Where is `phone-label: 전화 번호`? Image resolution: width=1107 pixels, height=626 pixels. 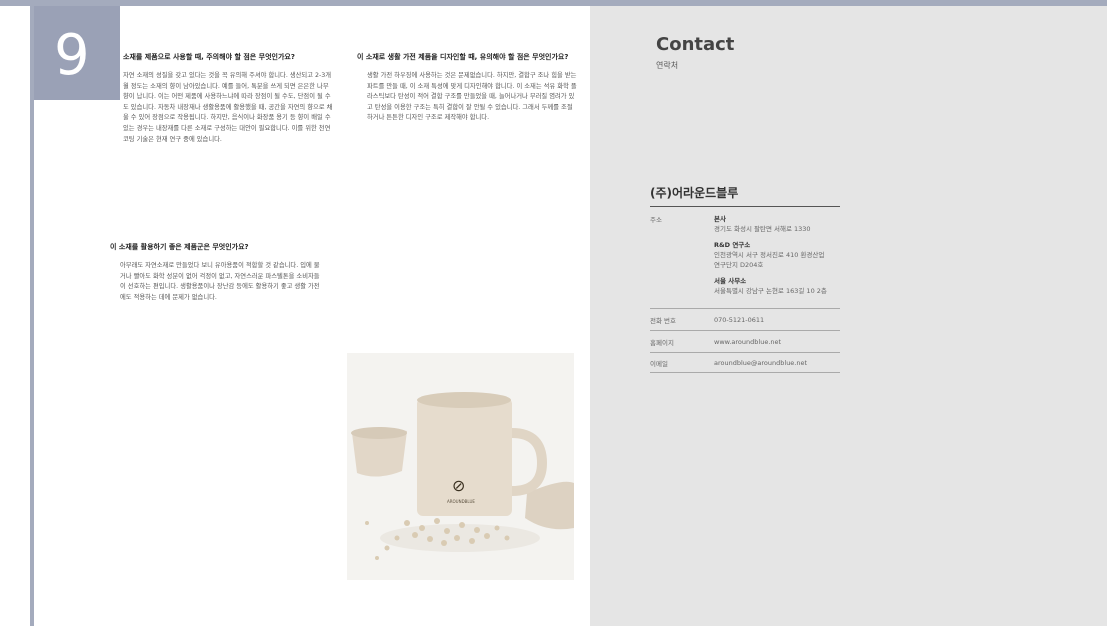 phone-label: 전화 번호 is located at coordinates (663, 321).